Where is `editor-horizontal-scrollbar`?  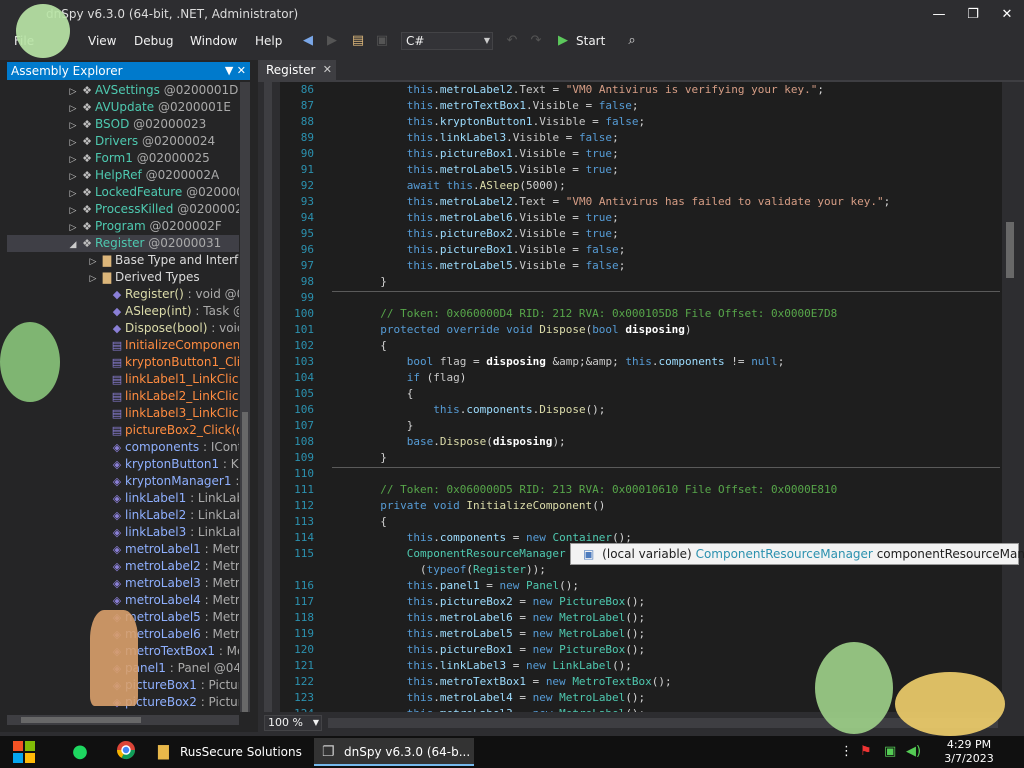
editor-horizontal-scrollbar is located at coordinates (663, 723).